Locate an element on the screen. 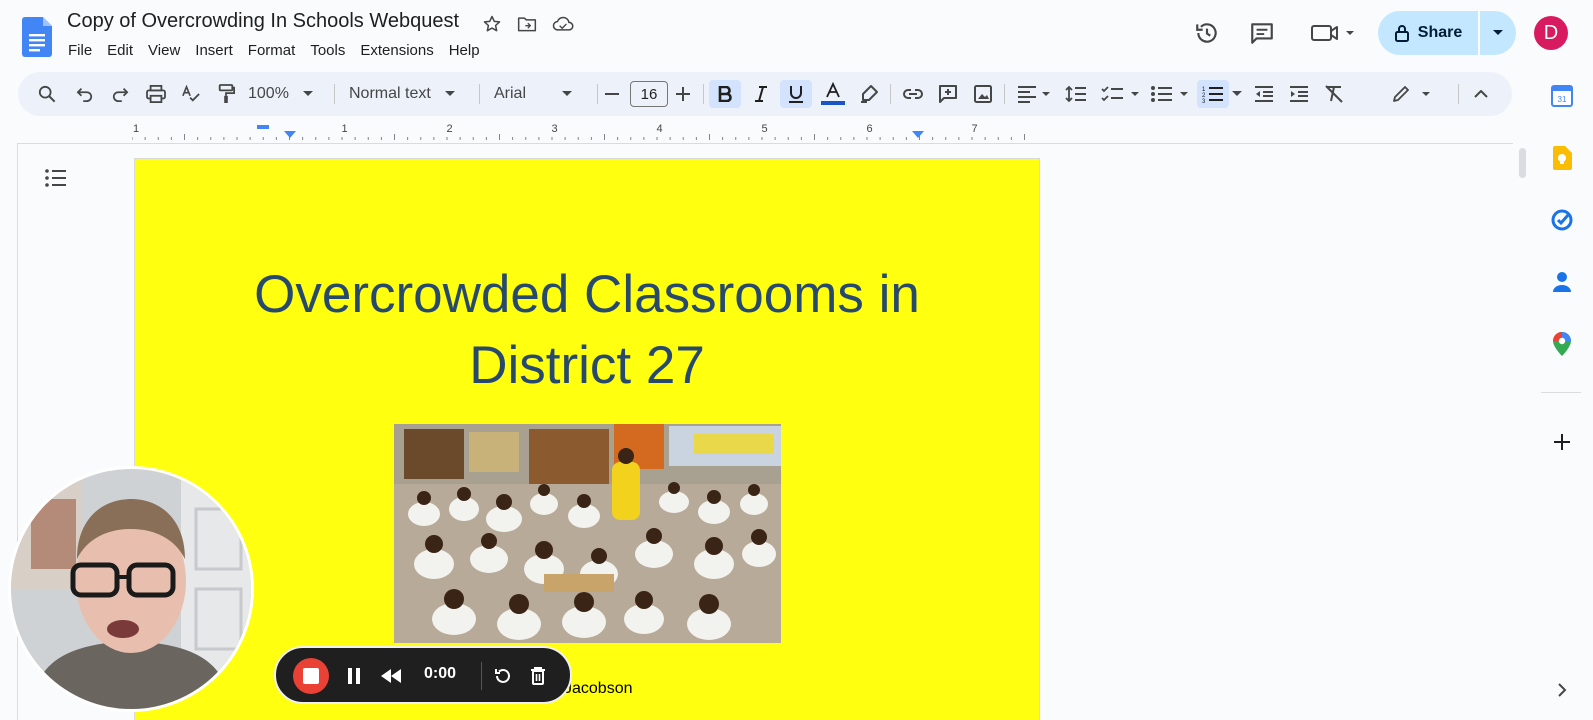 This screenshot has width=1593, height=720. insert-link-icon is located at coordinates (913, 94).